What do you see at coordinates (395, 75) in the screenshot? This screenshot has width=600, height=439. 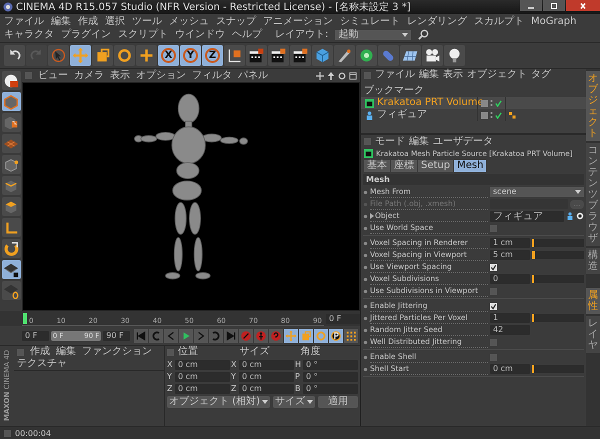 I see `menu-item: ファイル` at bounding box center [395, 75].